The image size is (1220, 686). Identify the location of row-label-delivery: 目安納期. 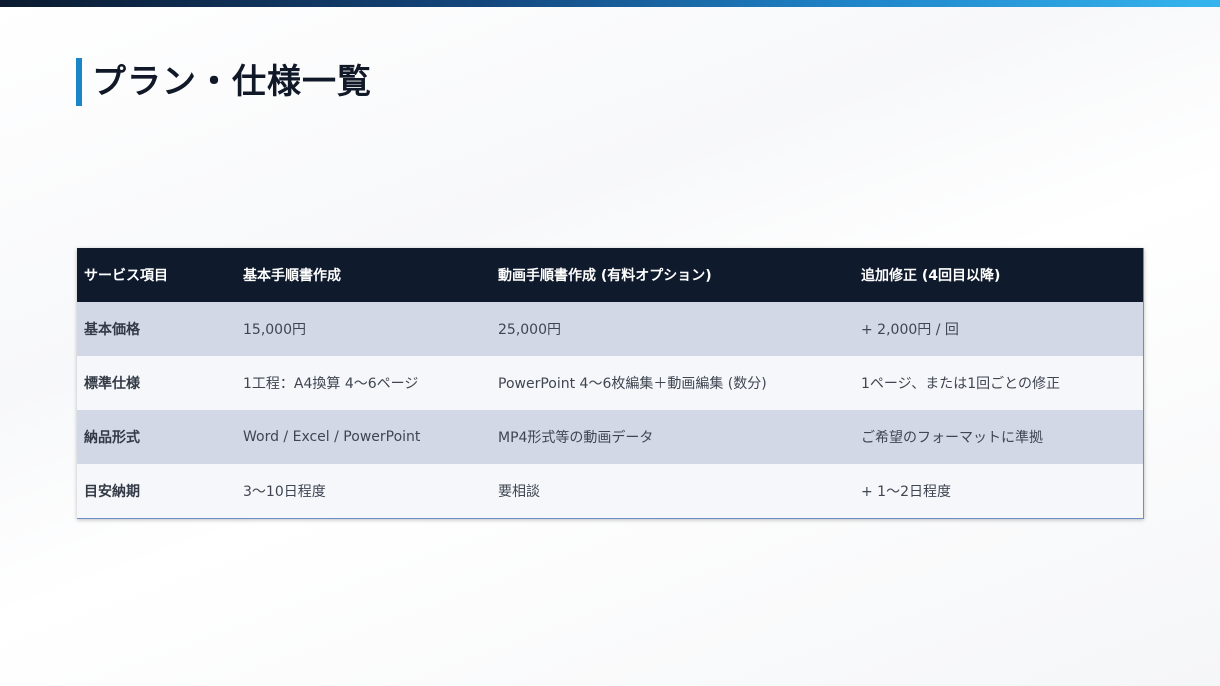
(112, 492).